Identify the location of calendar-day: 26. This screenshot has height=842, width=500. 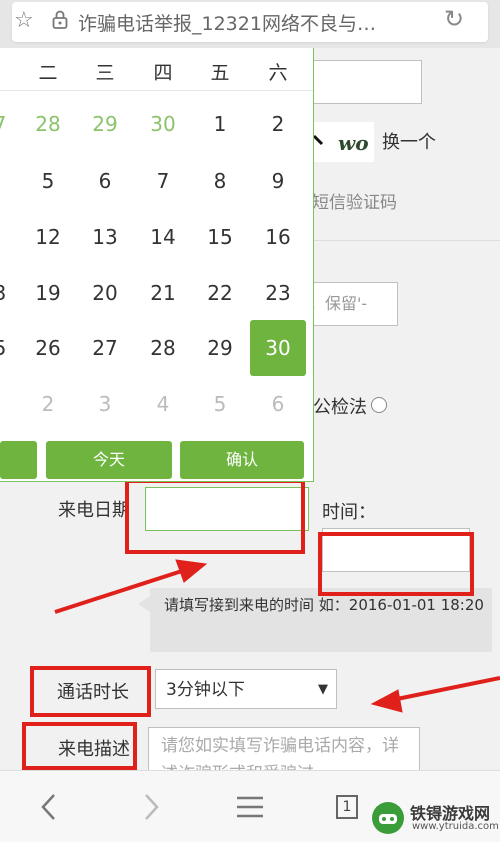
(48, 348).